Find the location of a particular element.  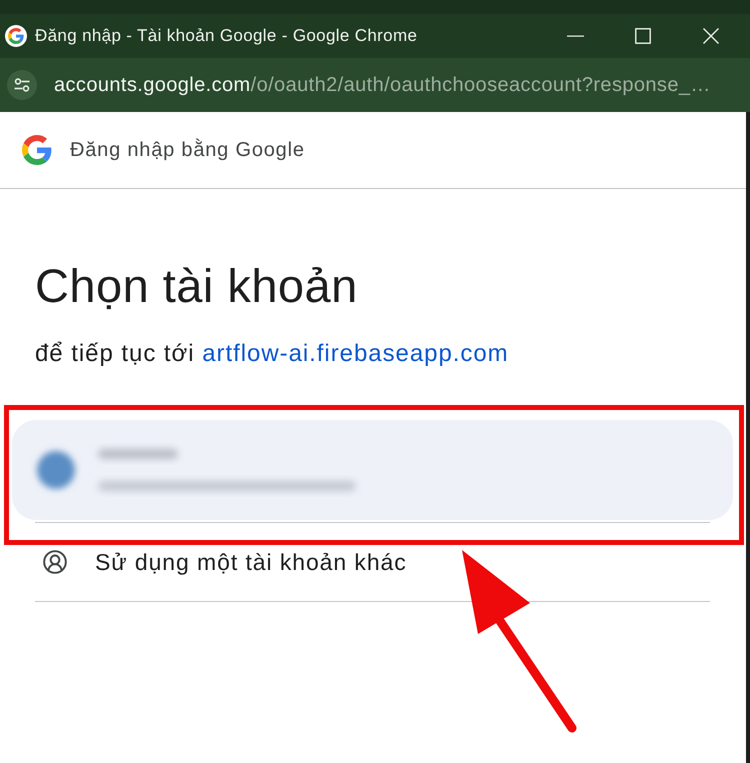

account-circle-icon is located at coordinates (55, 562).